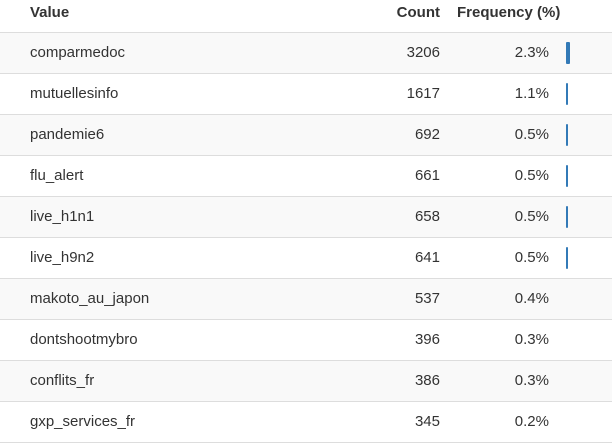  I want to click on table-row: flu_alert 661 0.5%, so click(306, 176).